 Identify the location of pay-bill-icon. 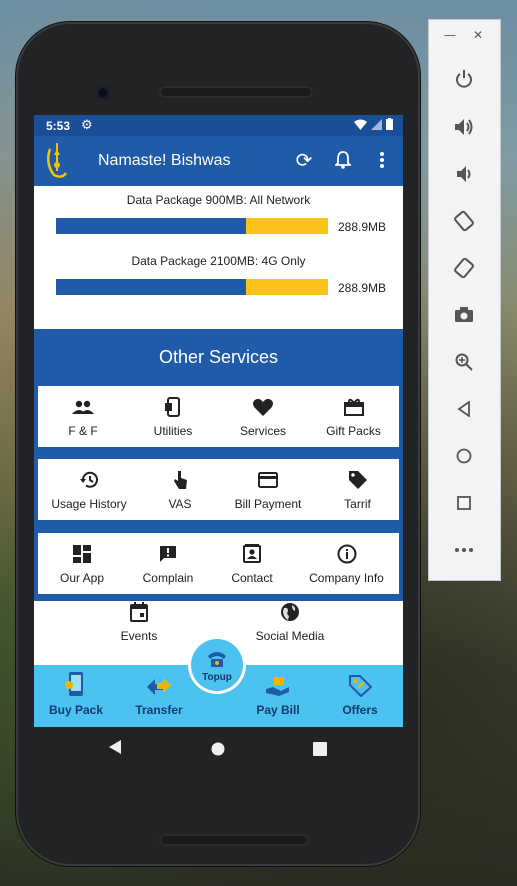
(278, 688).